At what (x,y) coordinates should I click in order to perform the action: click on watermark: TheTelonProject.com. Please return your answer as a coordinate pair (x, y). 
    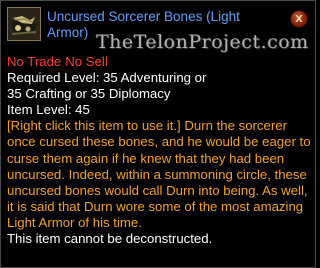
    Looking at the image, I should click on (202, 42).